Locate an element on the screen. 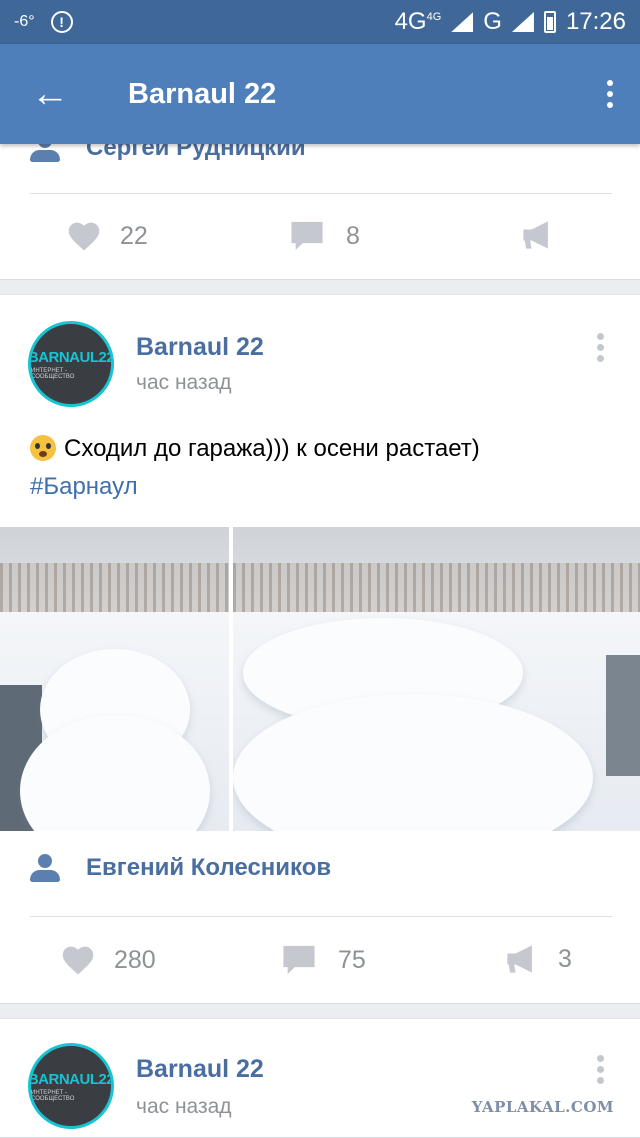 Image resolution: width=640 pixels, height=1138 pixels. like-button: 280 is located at coordinates (108, 960).